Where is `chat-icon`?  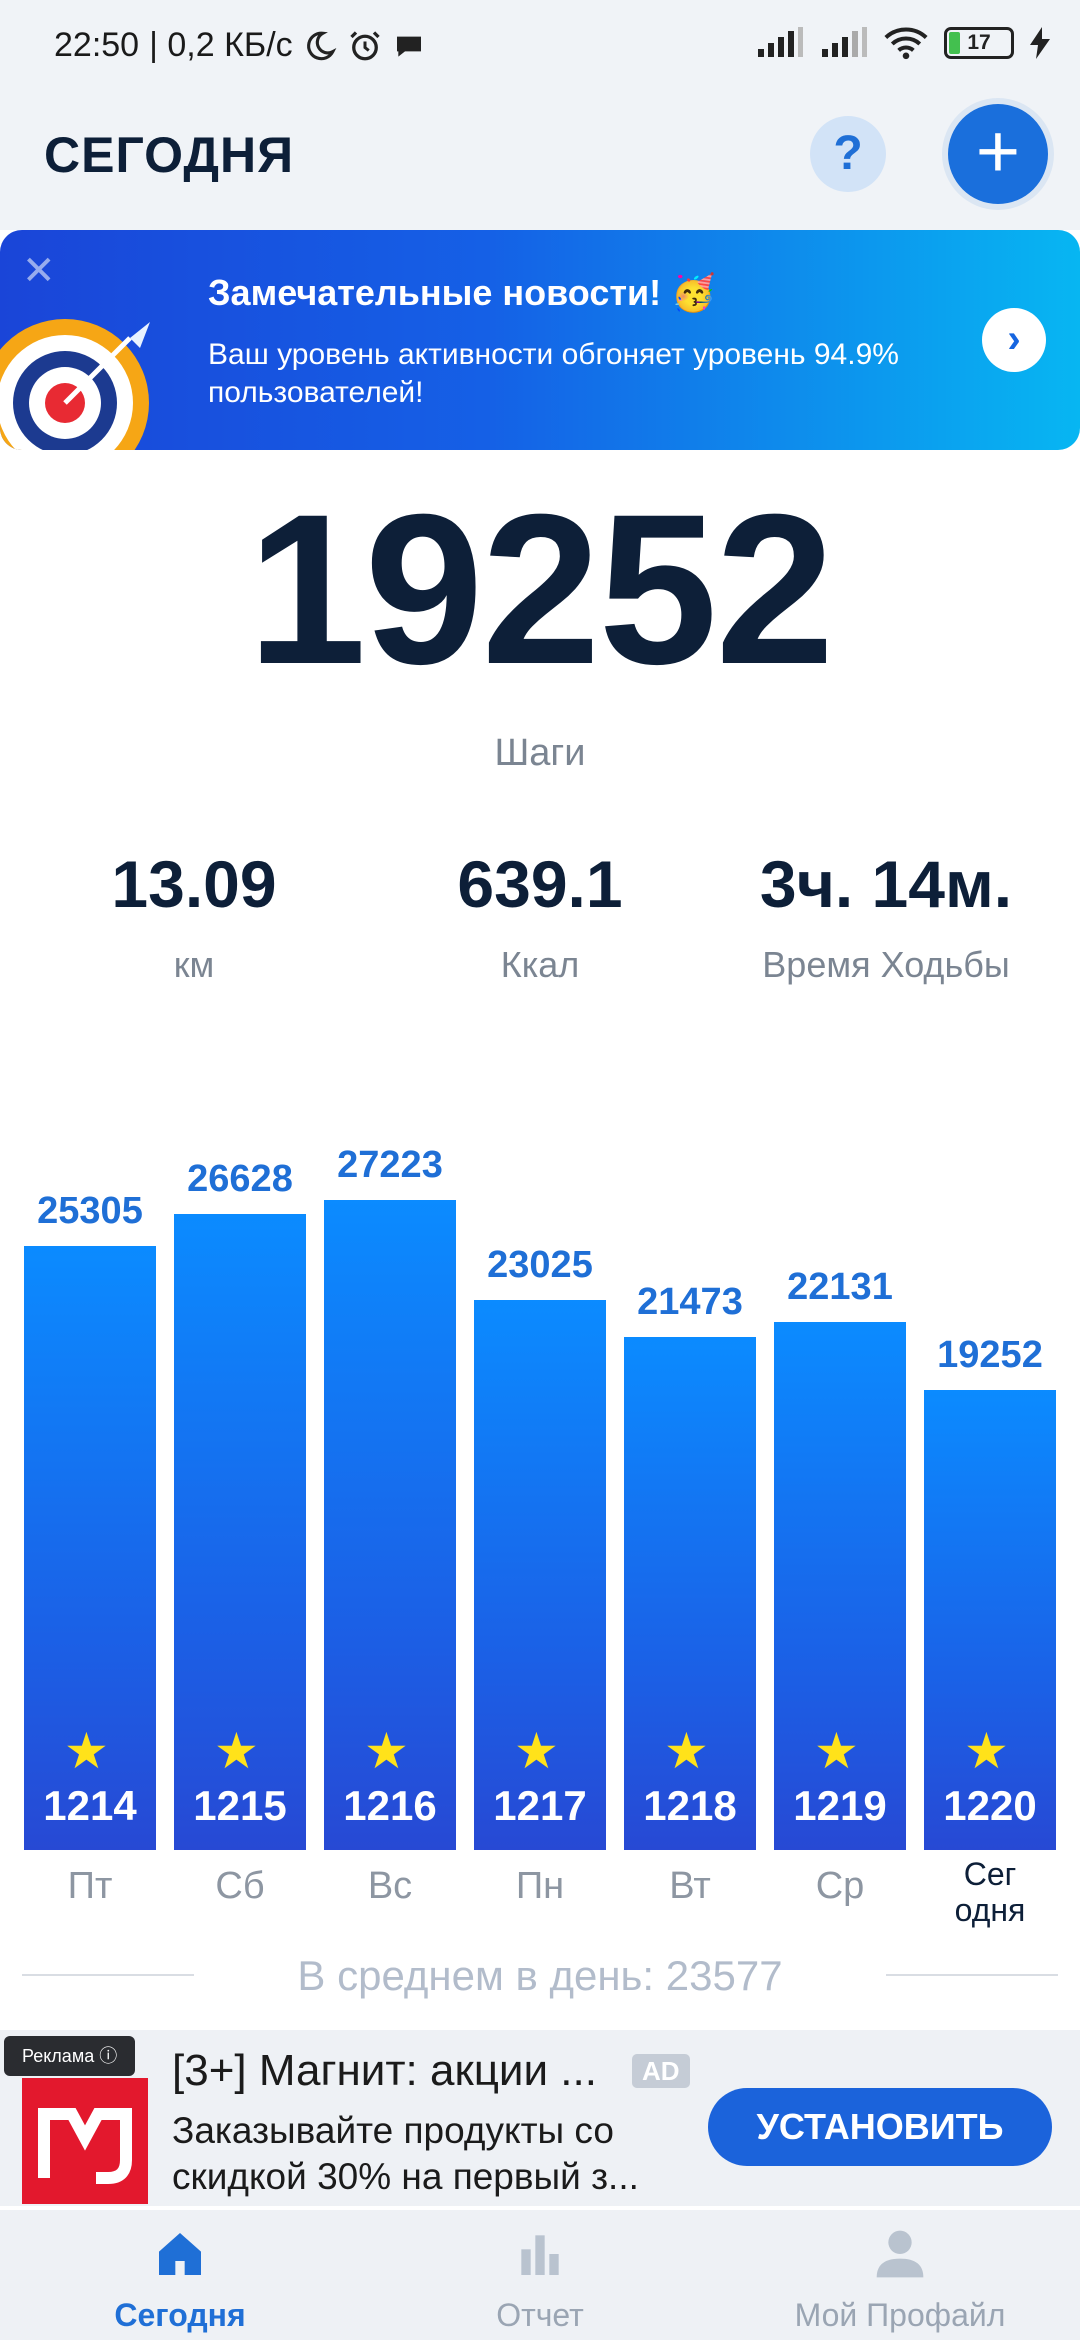
chat-icon is located at coordinates (408, 46).